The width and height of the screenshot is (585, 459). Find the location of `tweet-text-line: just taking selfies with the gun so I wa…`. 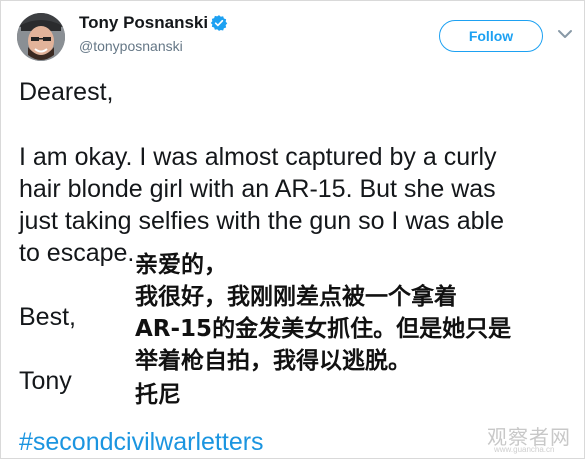

tweet-text-line: just taking selfies with the gun so I wa… is located at coordinates (261, 221).